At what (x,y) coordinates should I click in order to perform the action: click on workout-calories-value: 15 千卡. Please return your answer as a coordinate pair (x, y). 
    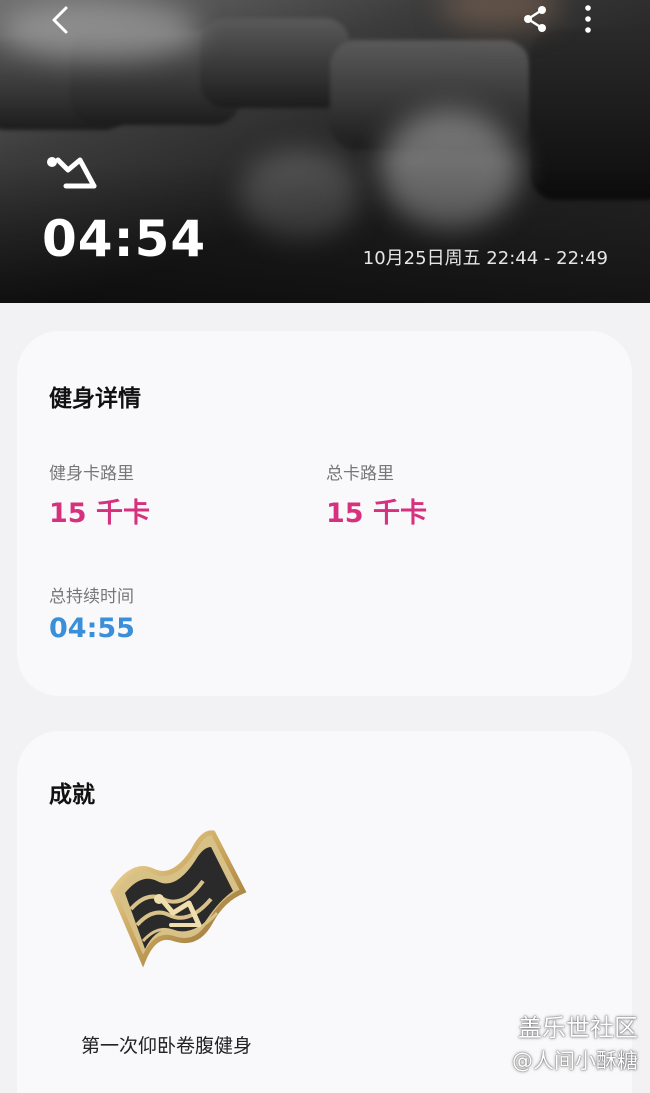
    Looking at the image, I should click on (99, 513).